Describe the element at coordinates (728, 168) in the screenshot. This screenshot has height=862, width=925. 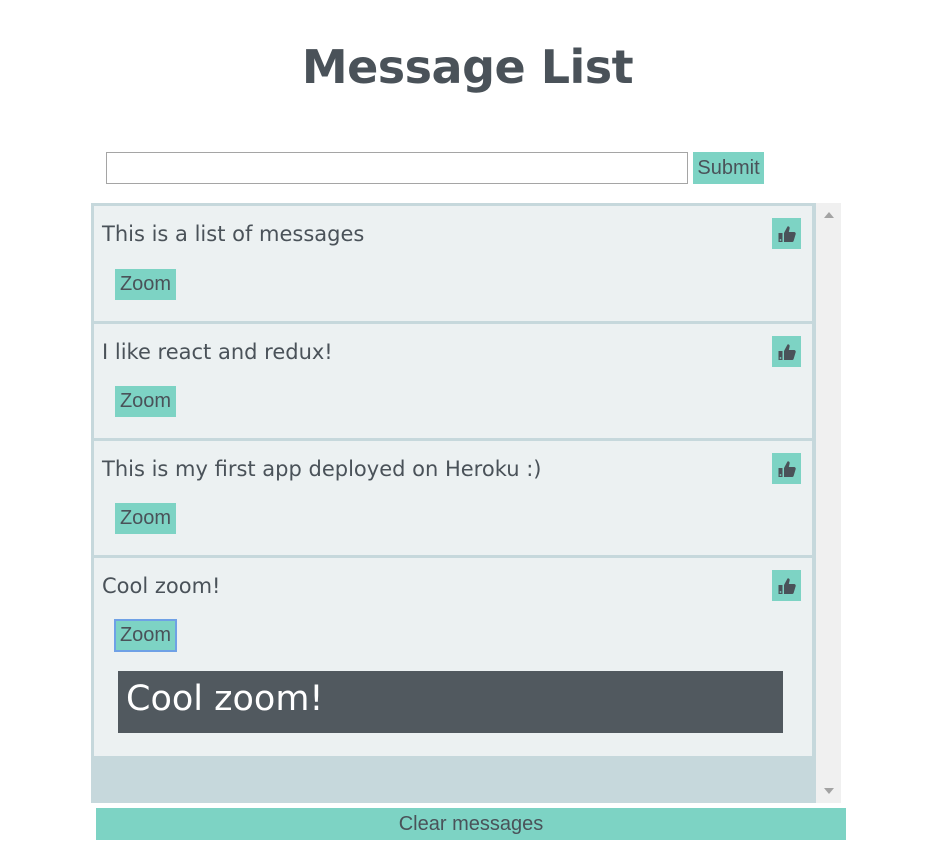
I see `submit-button: Submit` at that location.